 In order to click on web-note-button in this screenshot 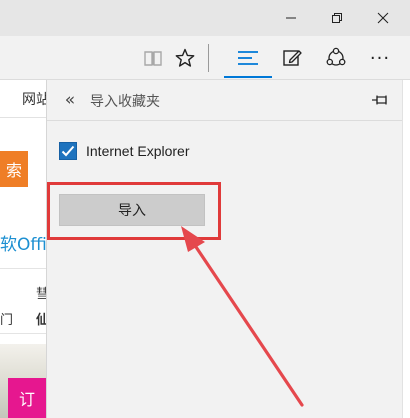, I will do `click(292, 58)`.